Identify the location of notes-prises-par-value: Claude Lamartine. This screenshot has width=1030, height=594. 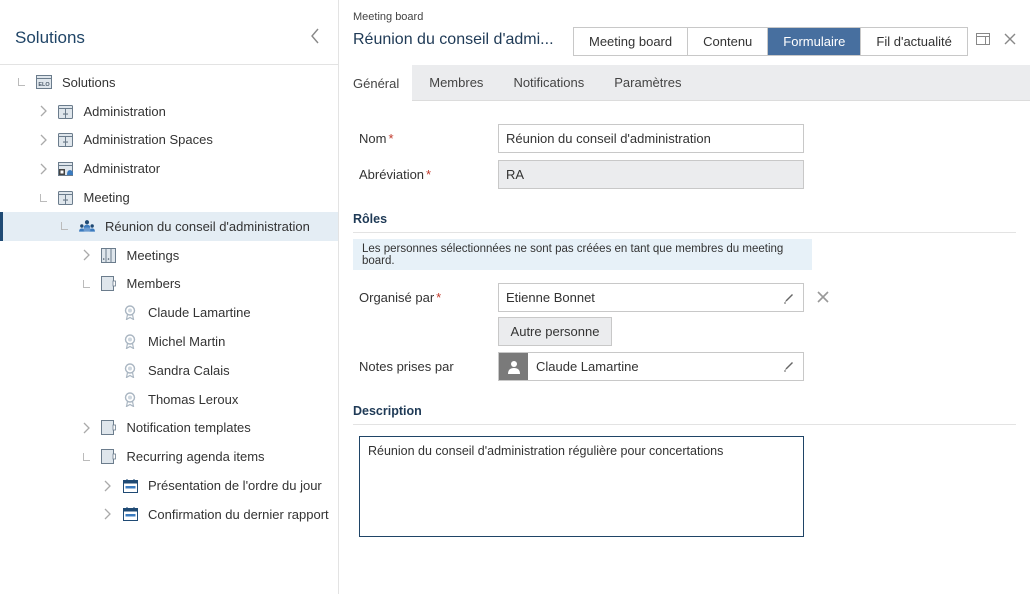
(587, 366).